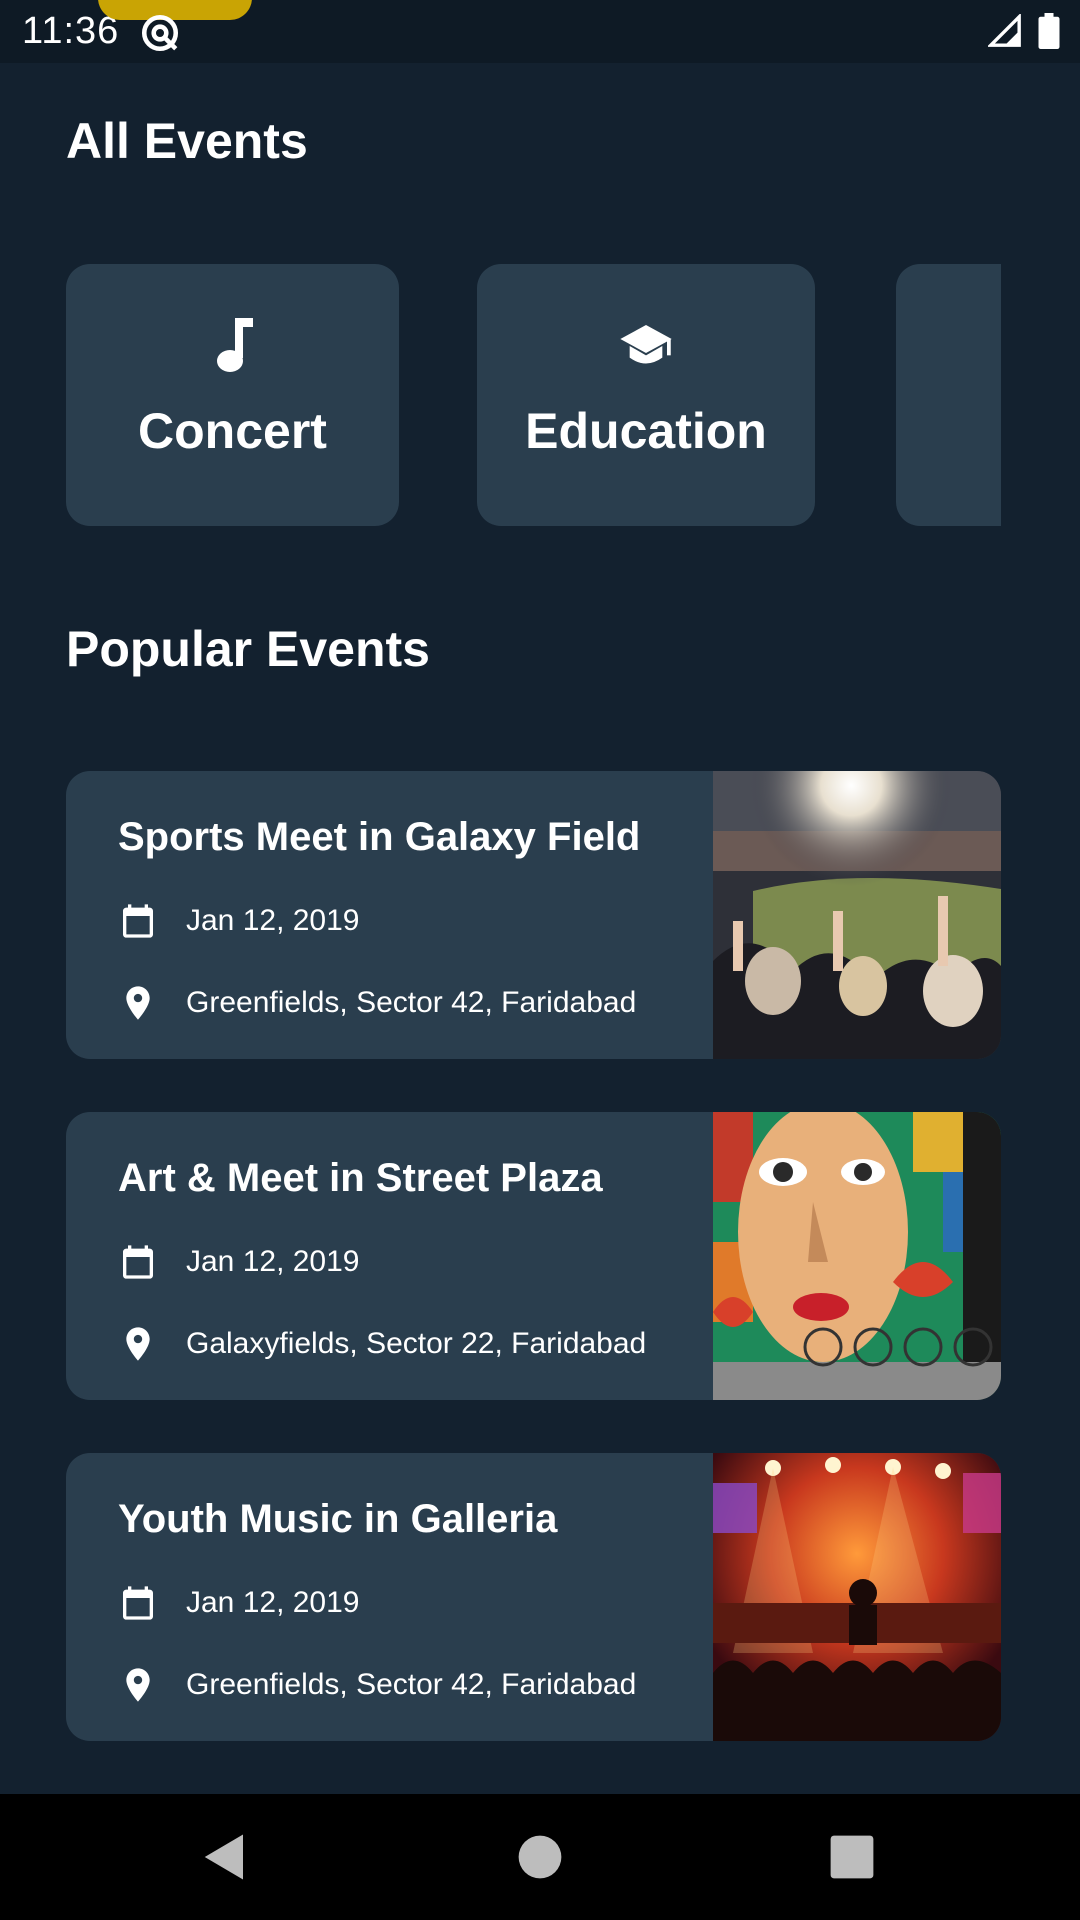 Image resolution: width=1080 pixels, height=1920 pixels. Describe the element at coordinates (225, 1857) in the screenshot. I see `back-icon` at that location.